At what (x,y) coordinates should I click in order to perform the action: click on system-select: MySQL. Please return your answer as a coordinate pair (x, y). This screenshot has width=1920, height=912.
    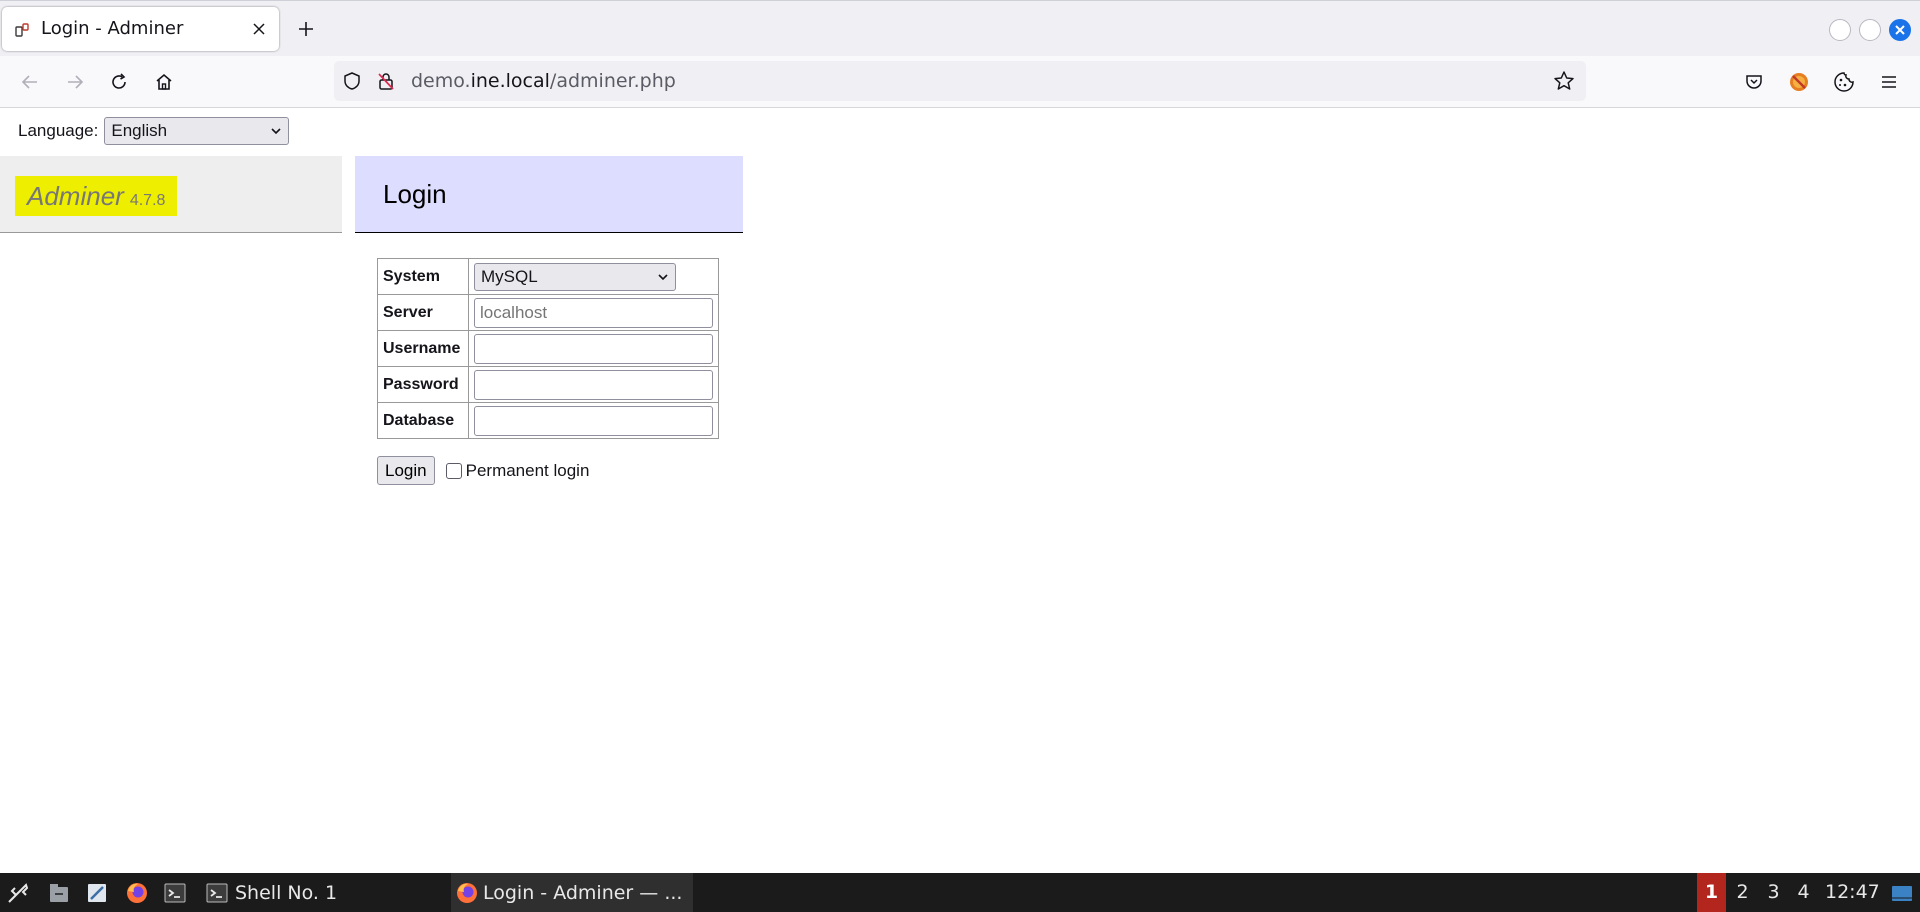
    Looking at the image, I should click on (575, 276).